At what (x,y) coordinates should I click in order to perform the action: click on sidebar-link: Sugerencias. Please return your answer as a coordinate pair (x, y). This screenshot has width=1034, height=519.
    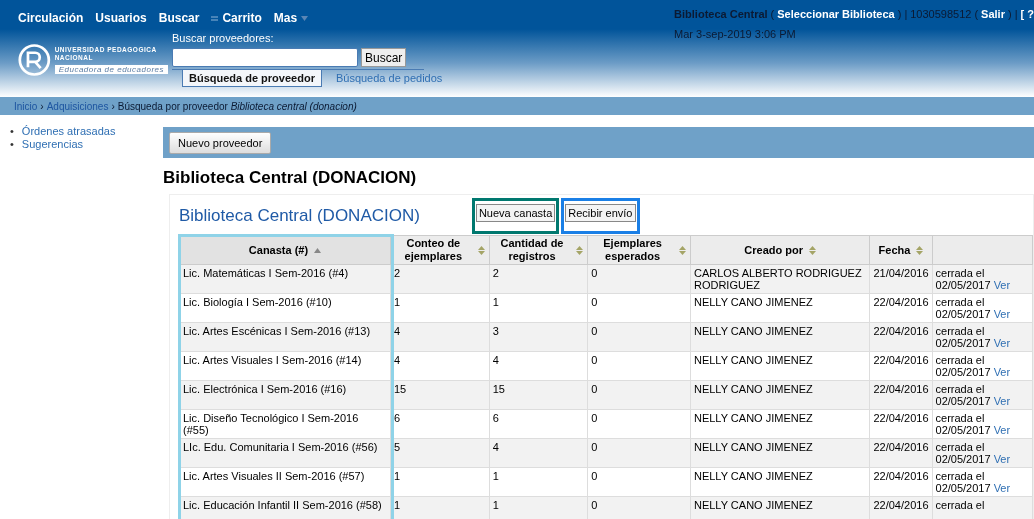
    Looking at the image, I should click on (52, 144).